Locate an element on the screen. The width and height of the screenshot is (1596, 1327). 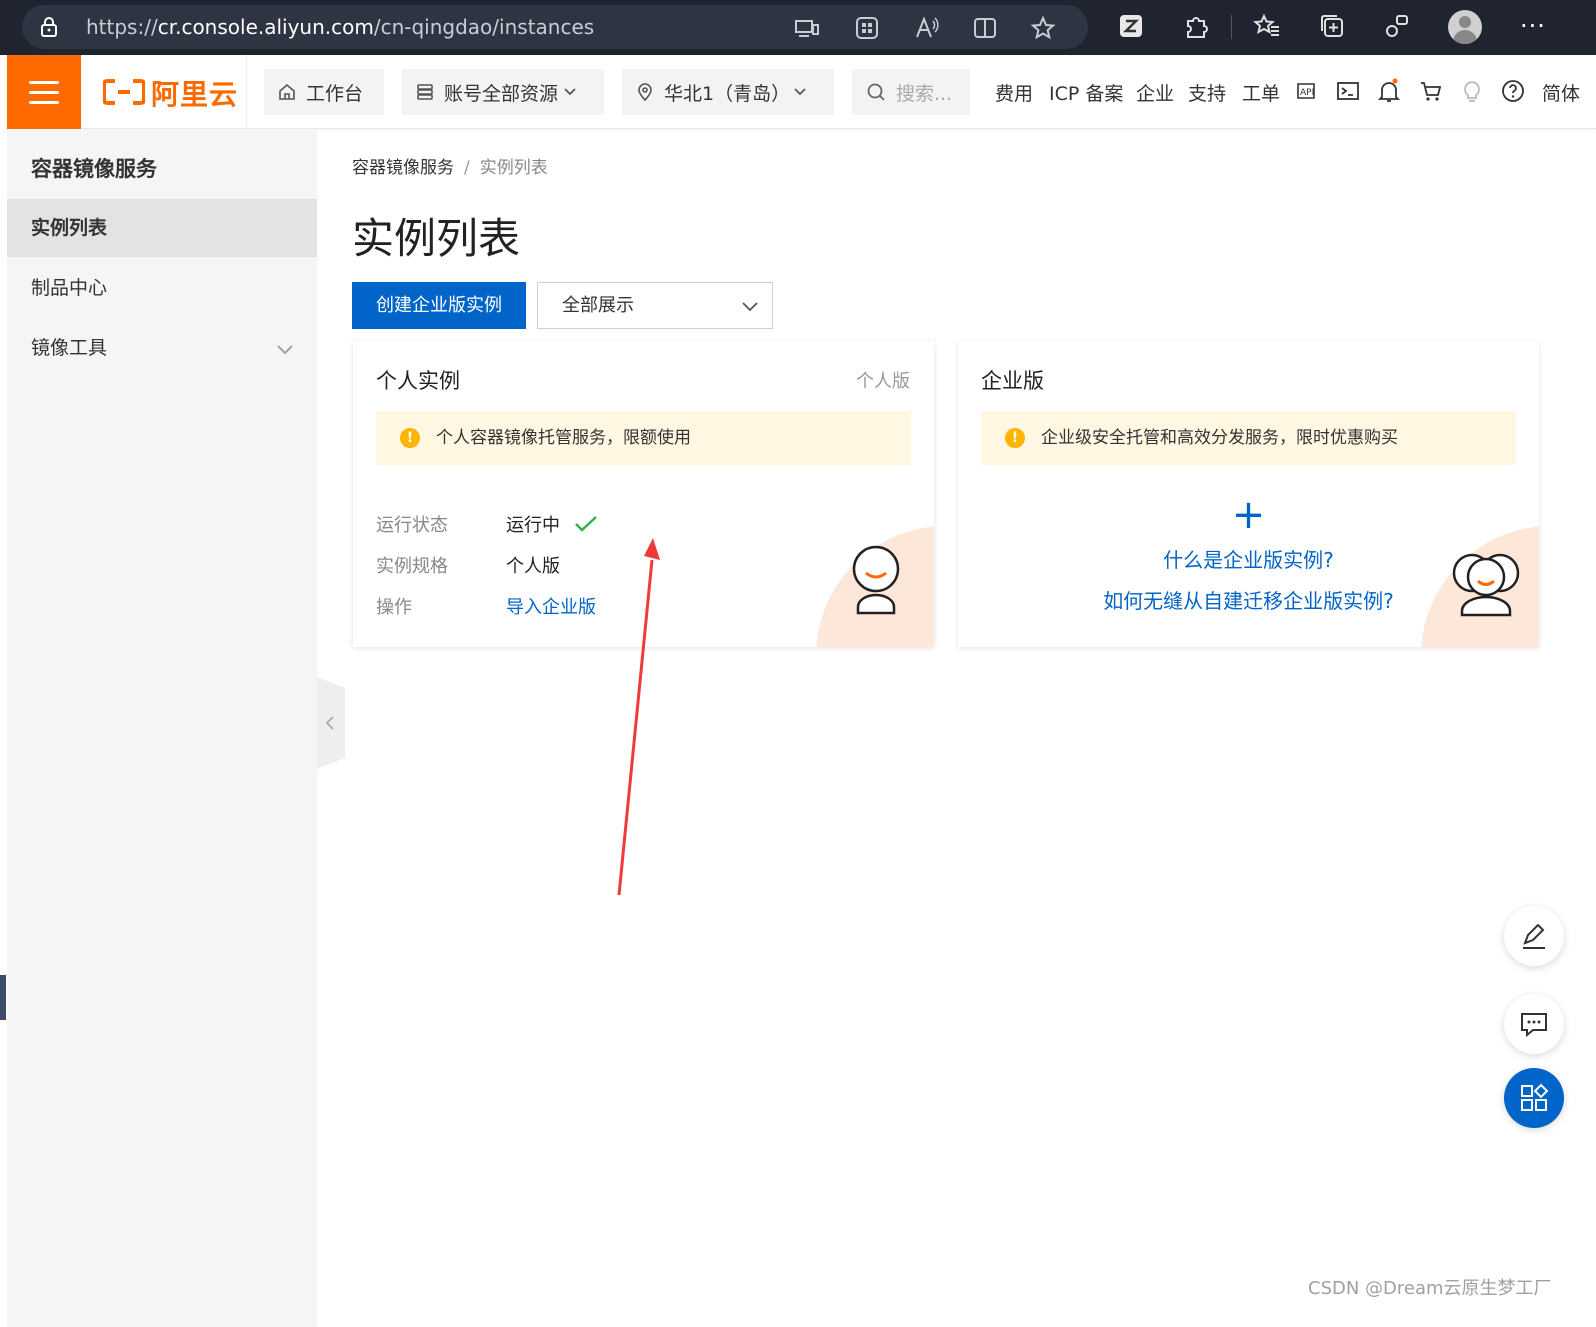
sidebar-collapse-toggle is located at coordinates (331, 723).